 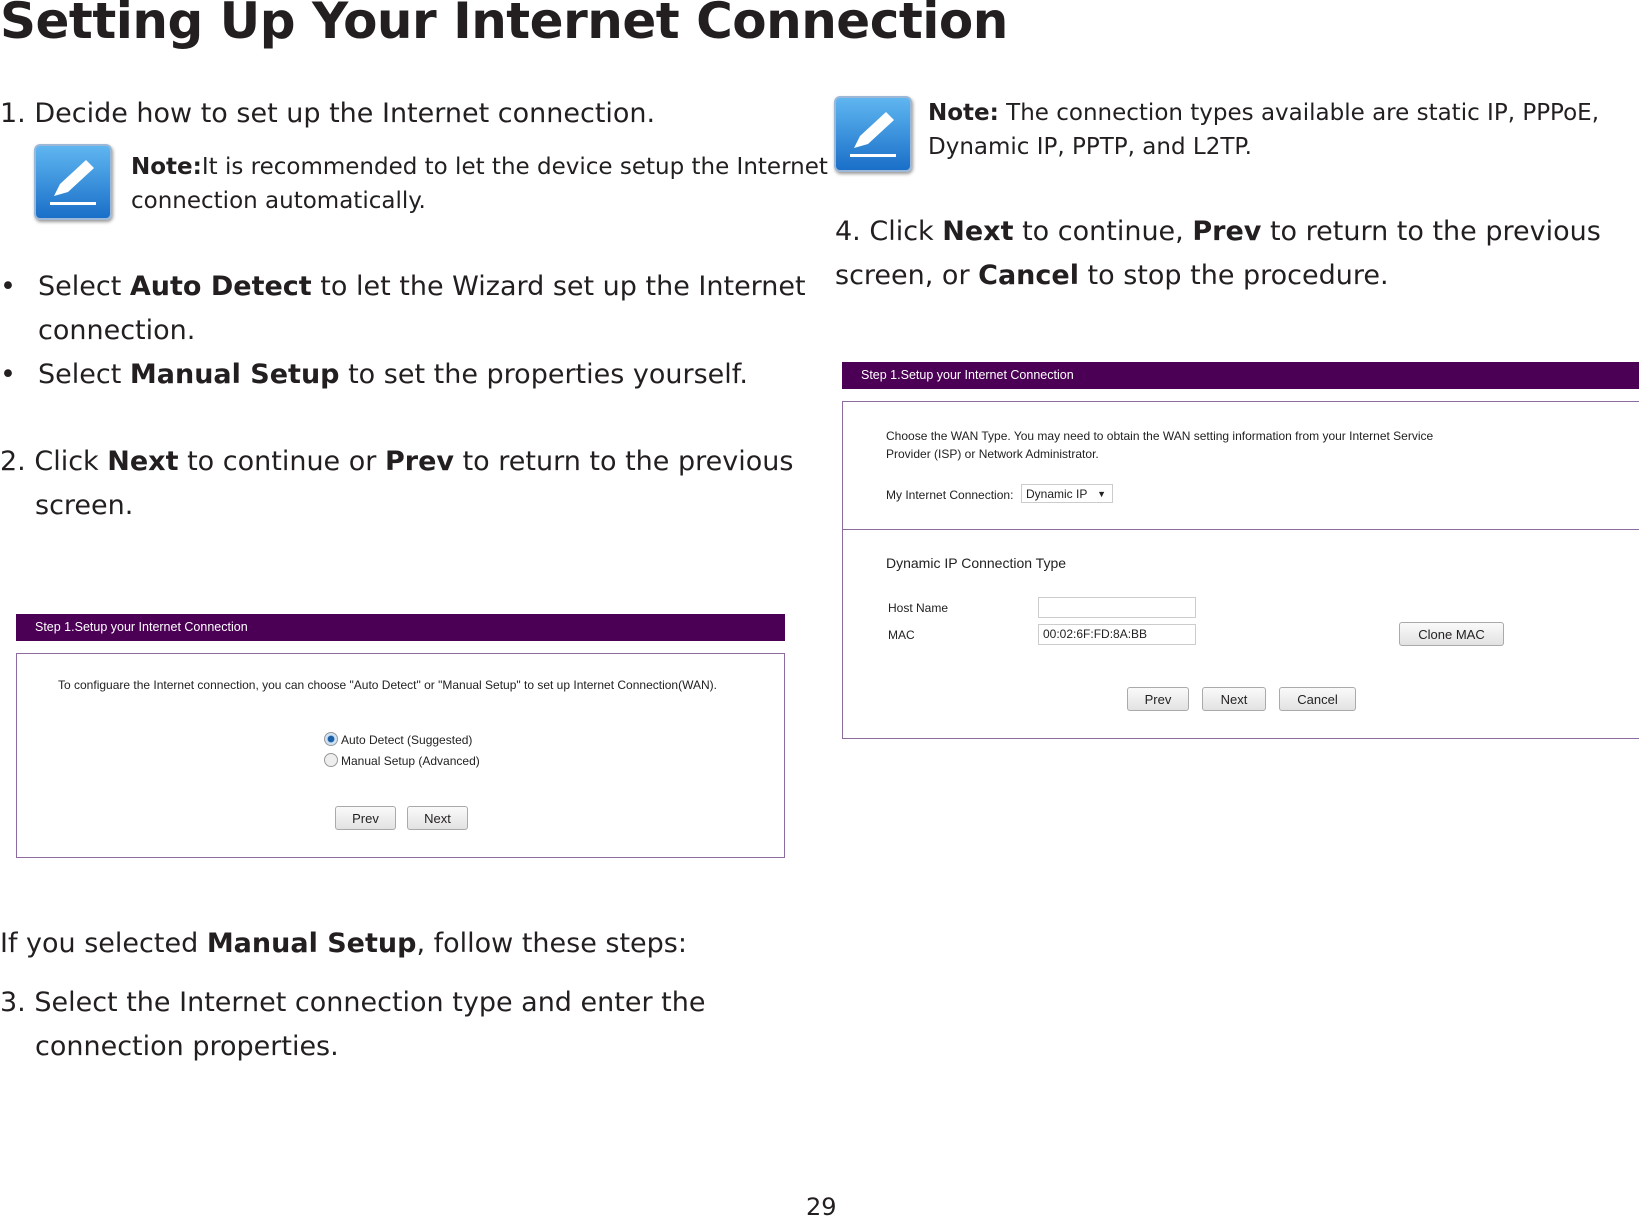 I want to click on radio-auto-detect: Auto Detect (Suggested), so click(x=398, y=739).